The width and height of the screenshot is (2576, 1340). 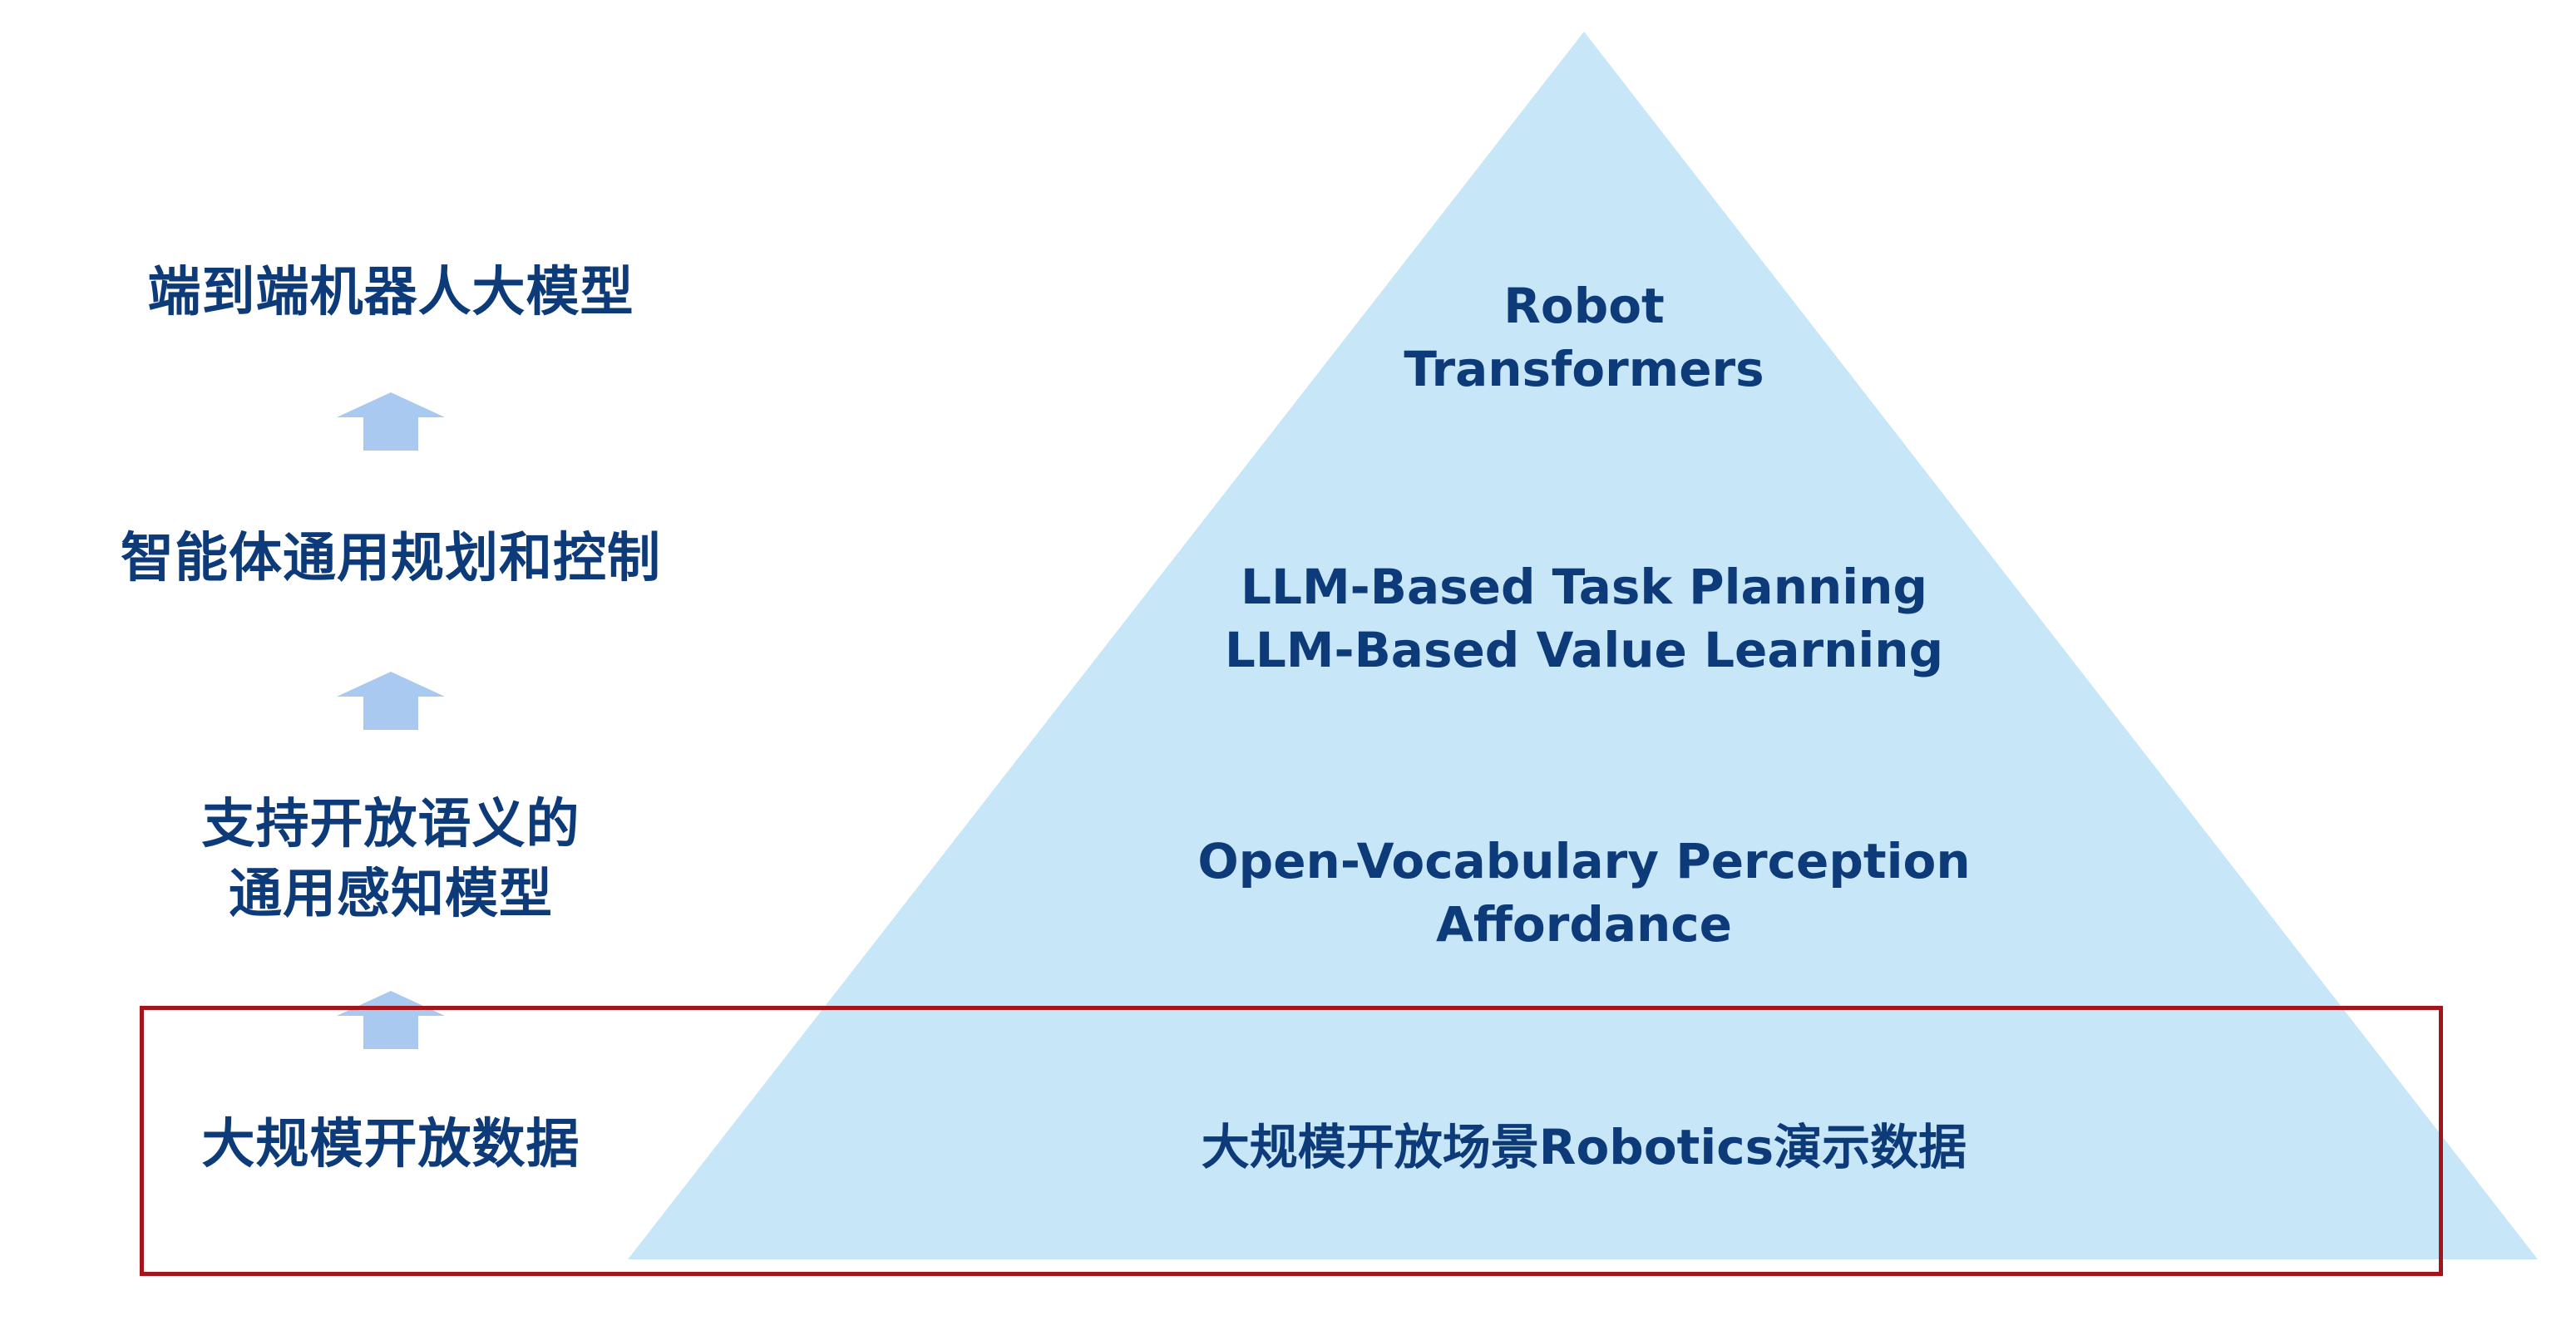 What do you see at coordinates (1584, 337) in the screenshot?
I see `tier-robot-transformers: Robot Transformers` at bounding box center [1584, 337].